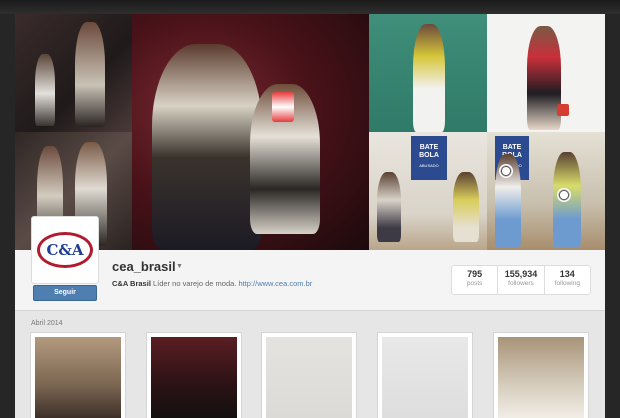  I want to click on profile-username: cea_brasil, so click(144, 266).